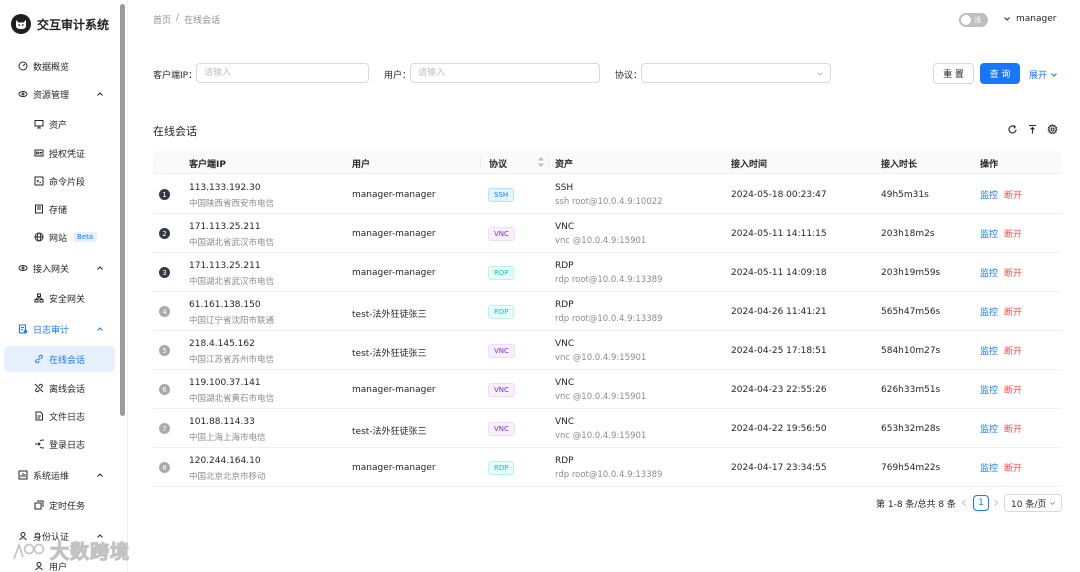 This screenshot has width=1080, height=572. What do you see at coordinates (232, 204) in the screenshot?
I see `client-location: 中国陕西省西安市电信` at bounding box center [232, 204].